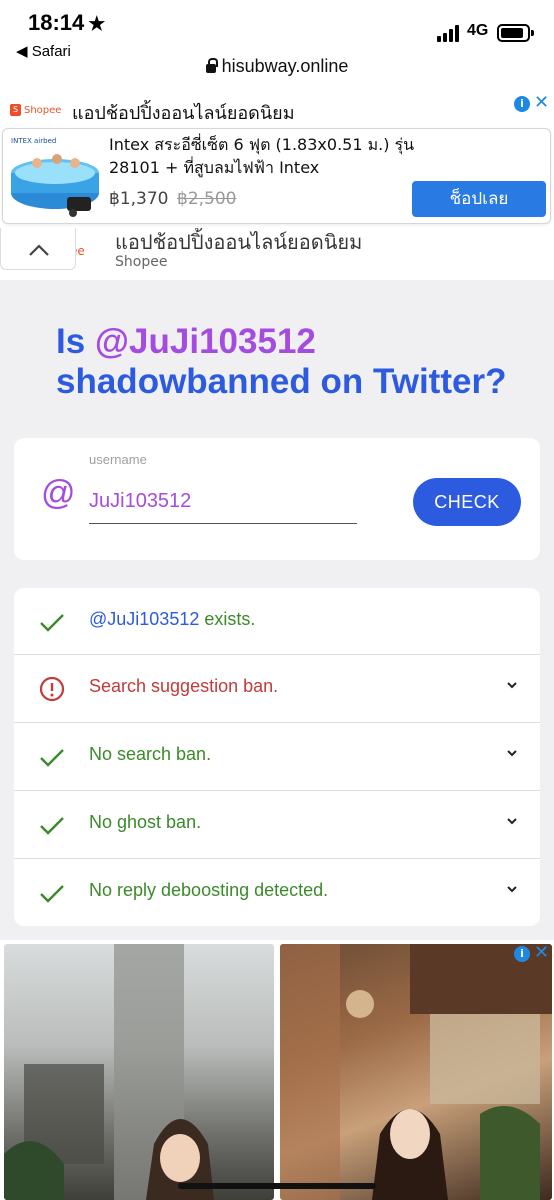 The width and height of the screenshot is (554, 1200). Describe the element at coordinates (209, 890) in the screenshot. I see `result-text: No reply deboosting detected.` at that location.